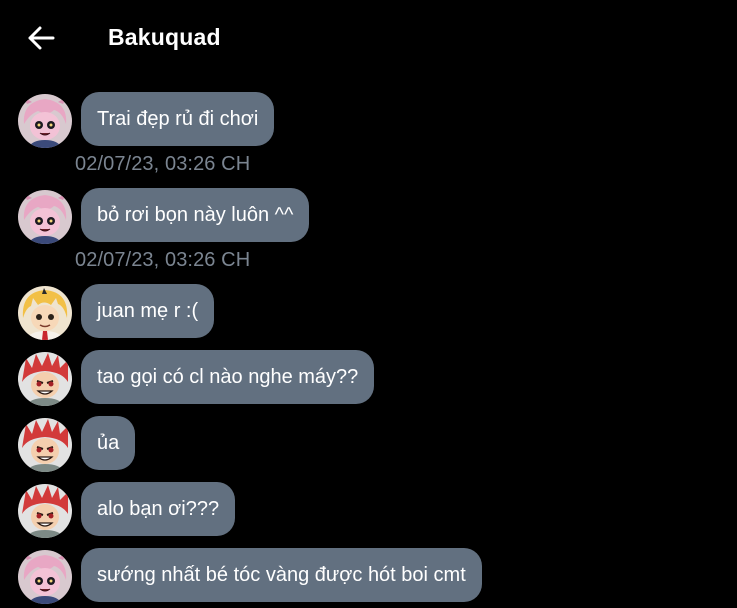 The image size is (737, 608). Describe the element at coordinates (368, 38) in the screenshot. I see `chat-header: Bakuquad` at that location.